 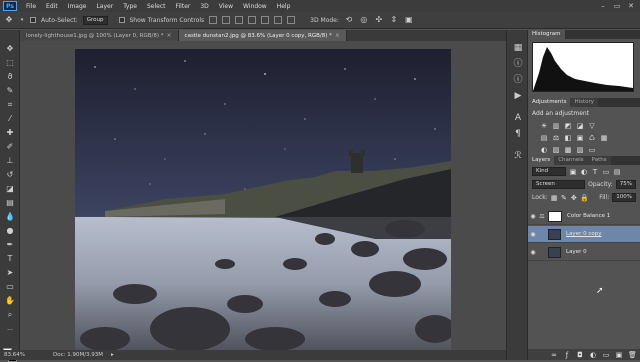 I want to click on align-right-icon, so click(x=278, y=20).